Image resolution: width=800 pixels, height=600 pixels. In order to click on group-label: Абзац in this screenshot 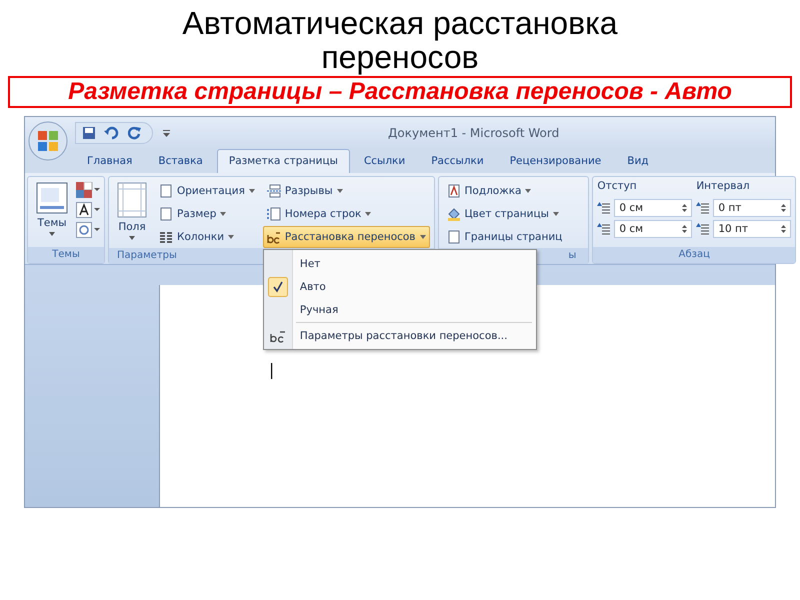, I will do `click(694, 255)`.